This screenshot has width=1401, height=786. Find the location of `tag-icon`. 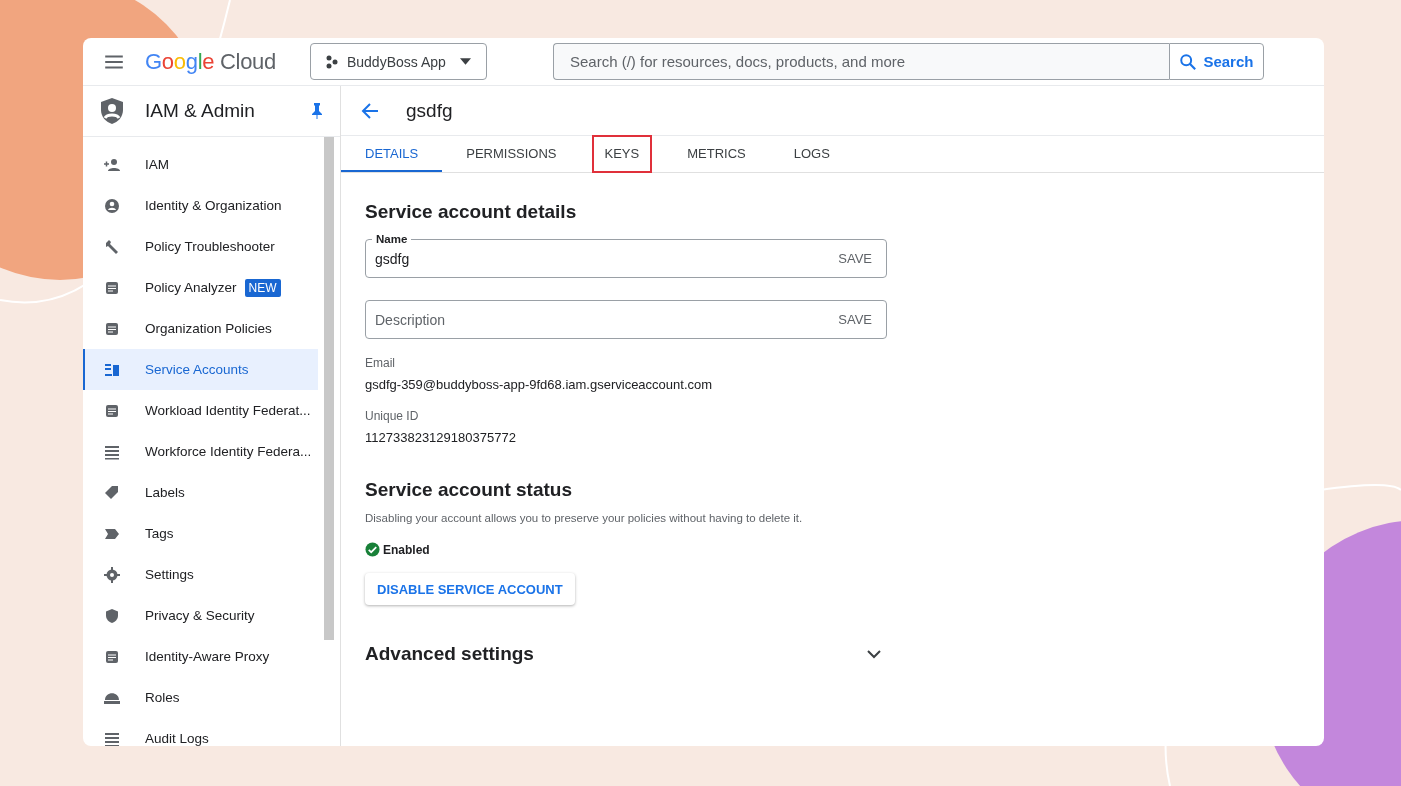

tag-icon is located at coordinates (112, 492).